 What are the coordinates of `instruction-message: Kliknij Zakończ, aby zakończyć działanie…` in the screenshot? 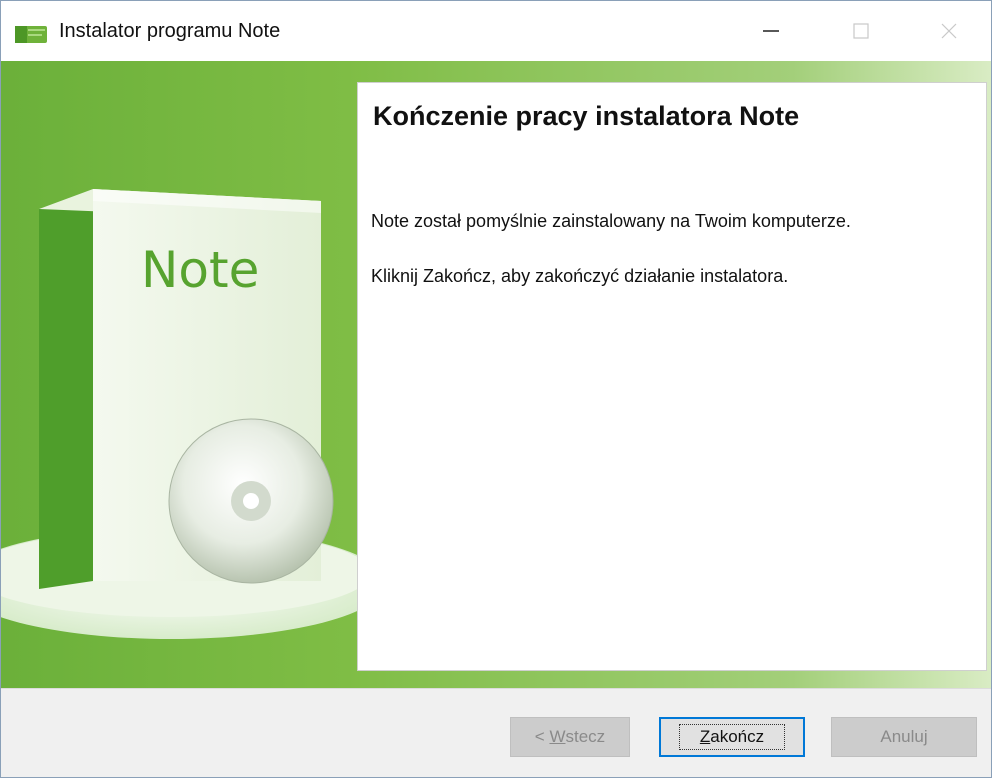 It's located at (580, 276).